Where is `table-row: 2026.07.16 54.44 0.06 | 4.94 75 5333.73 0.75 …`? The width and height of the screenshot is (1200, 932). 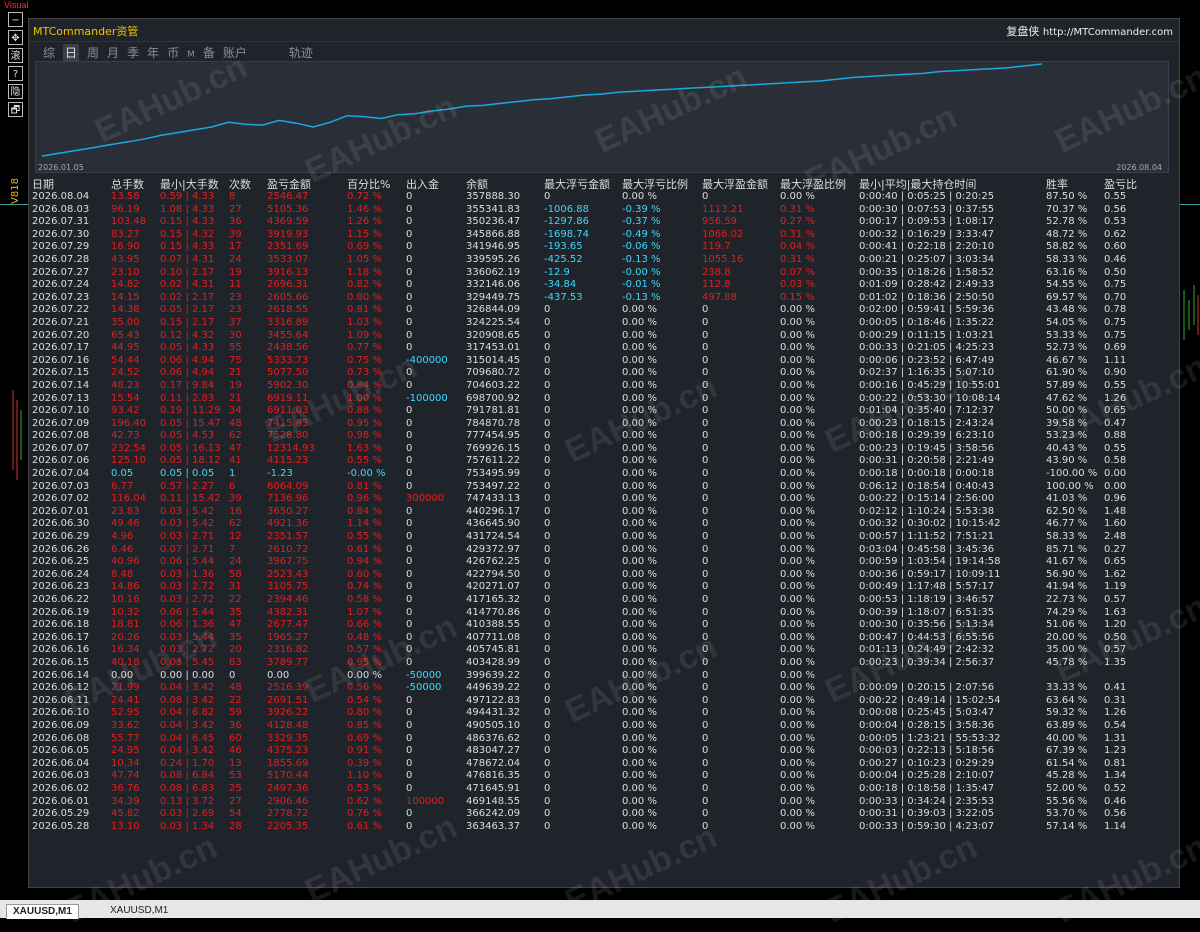 table-row: 2026.07.16 54.44 0.06 | 4.94 75 5333.73 0.75 … is located at coordinates (604, 361).